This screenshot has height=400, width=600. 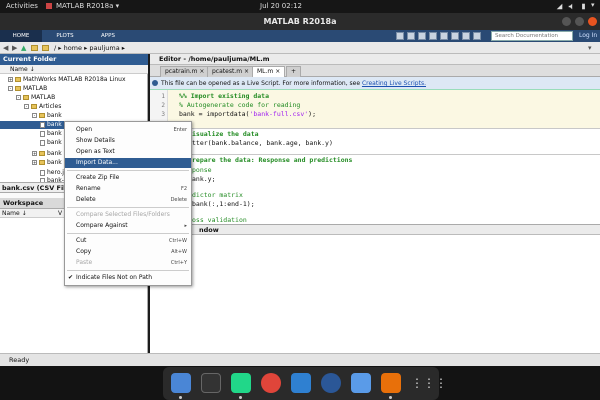 What do you see at coordinates (361, 383) in the screenshot?
I see `kolourpaint-icon` at bounding box center [361, 383].